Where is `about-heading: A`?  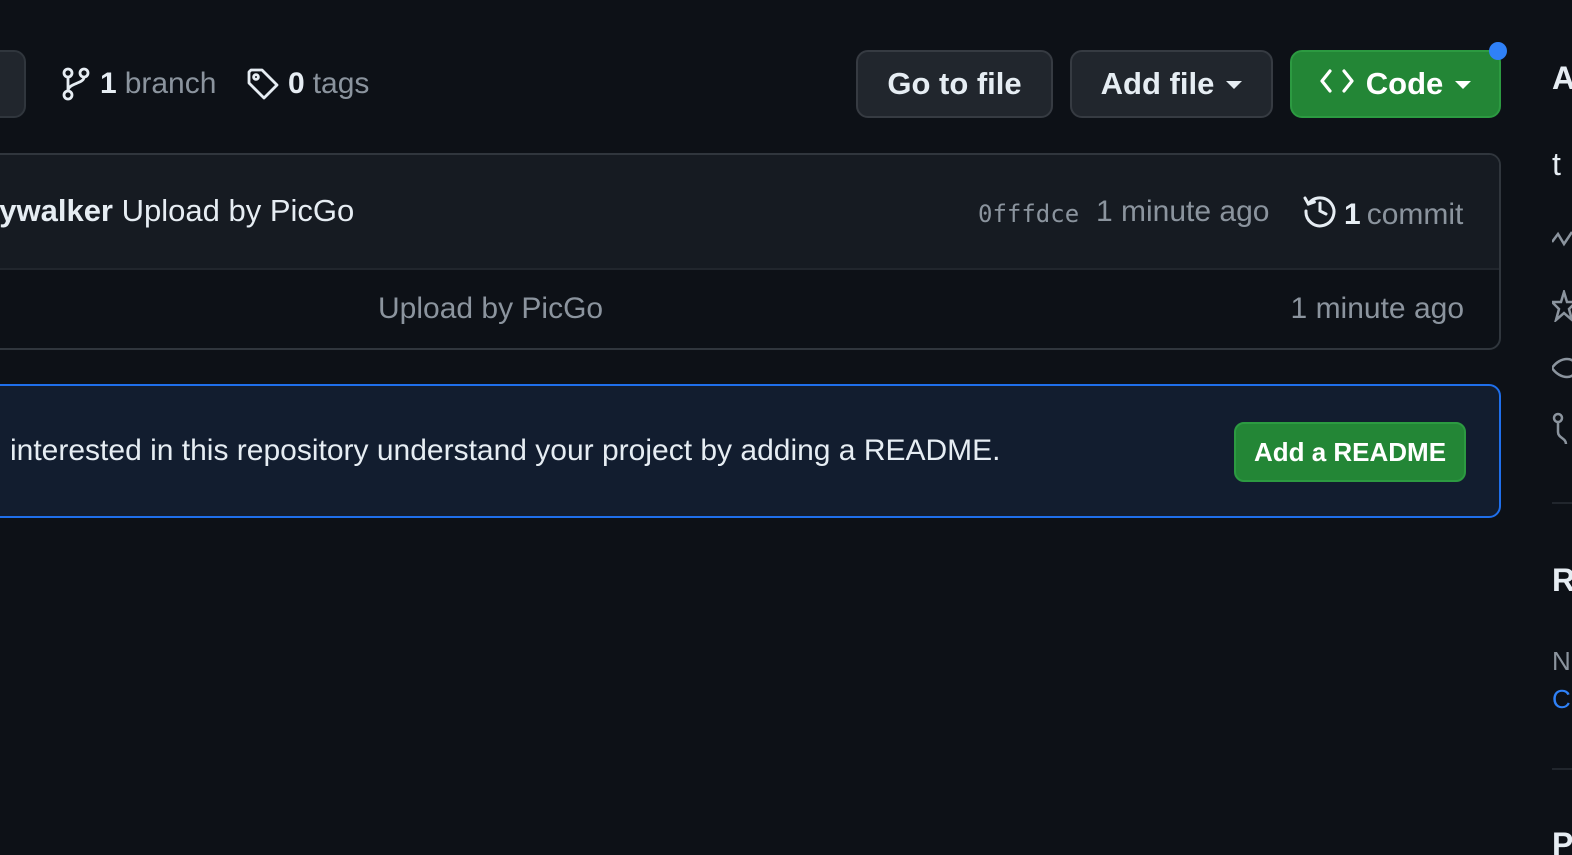 about-heading: A is located at coordinates (1562, 78).